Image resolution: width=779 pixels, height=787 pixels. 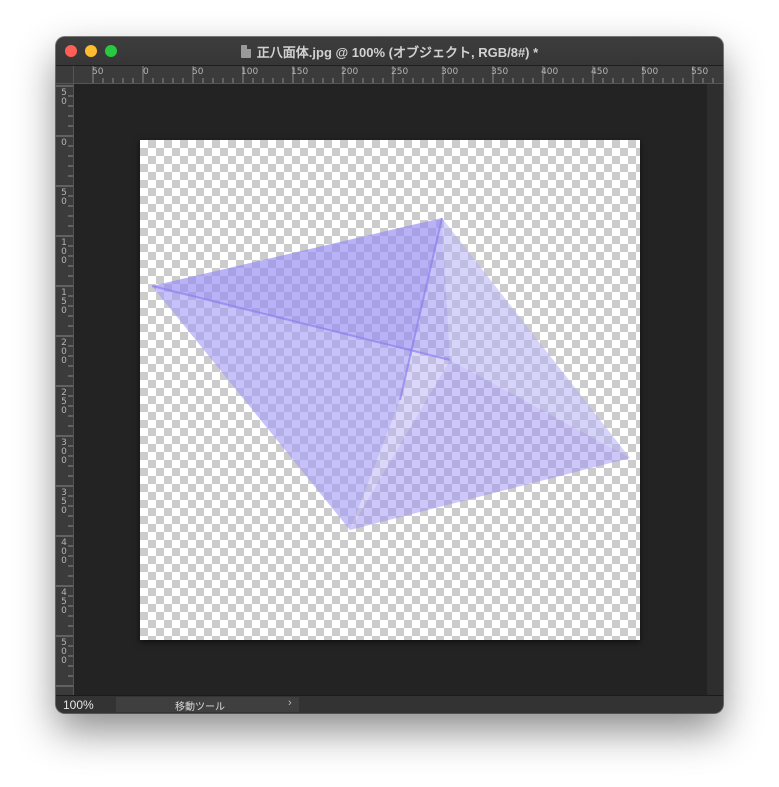 What do you see at coordinates (700, 72) in the screenshot?
I see `ruler-label: 550` at bounding box center [700, 72].